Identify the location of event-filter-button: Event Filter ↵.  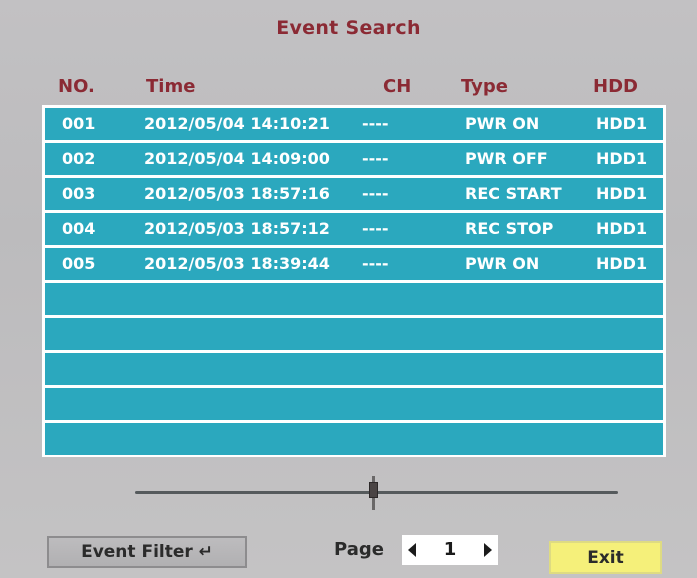
(147, 552).